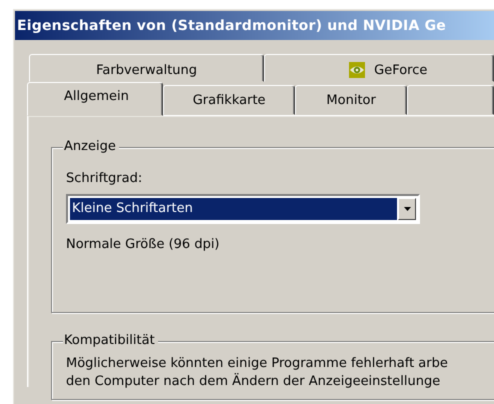  Describe the element at coordinates (351, 100) in the screenshot. I see `tab: Monitor` at that location.